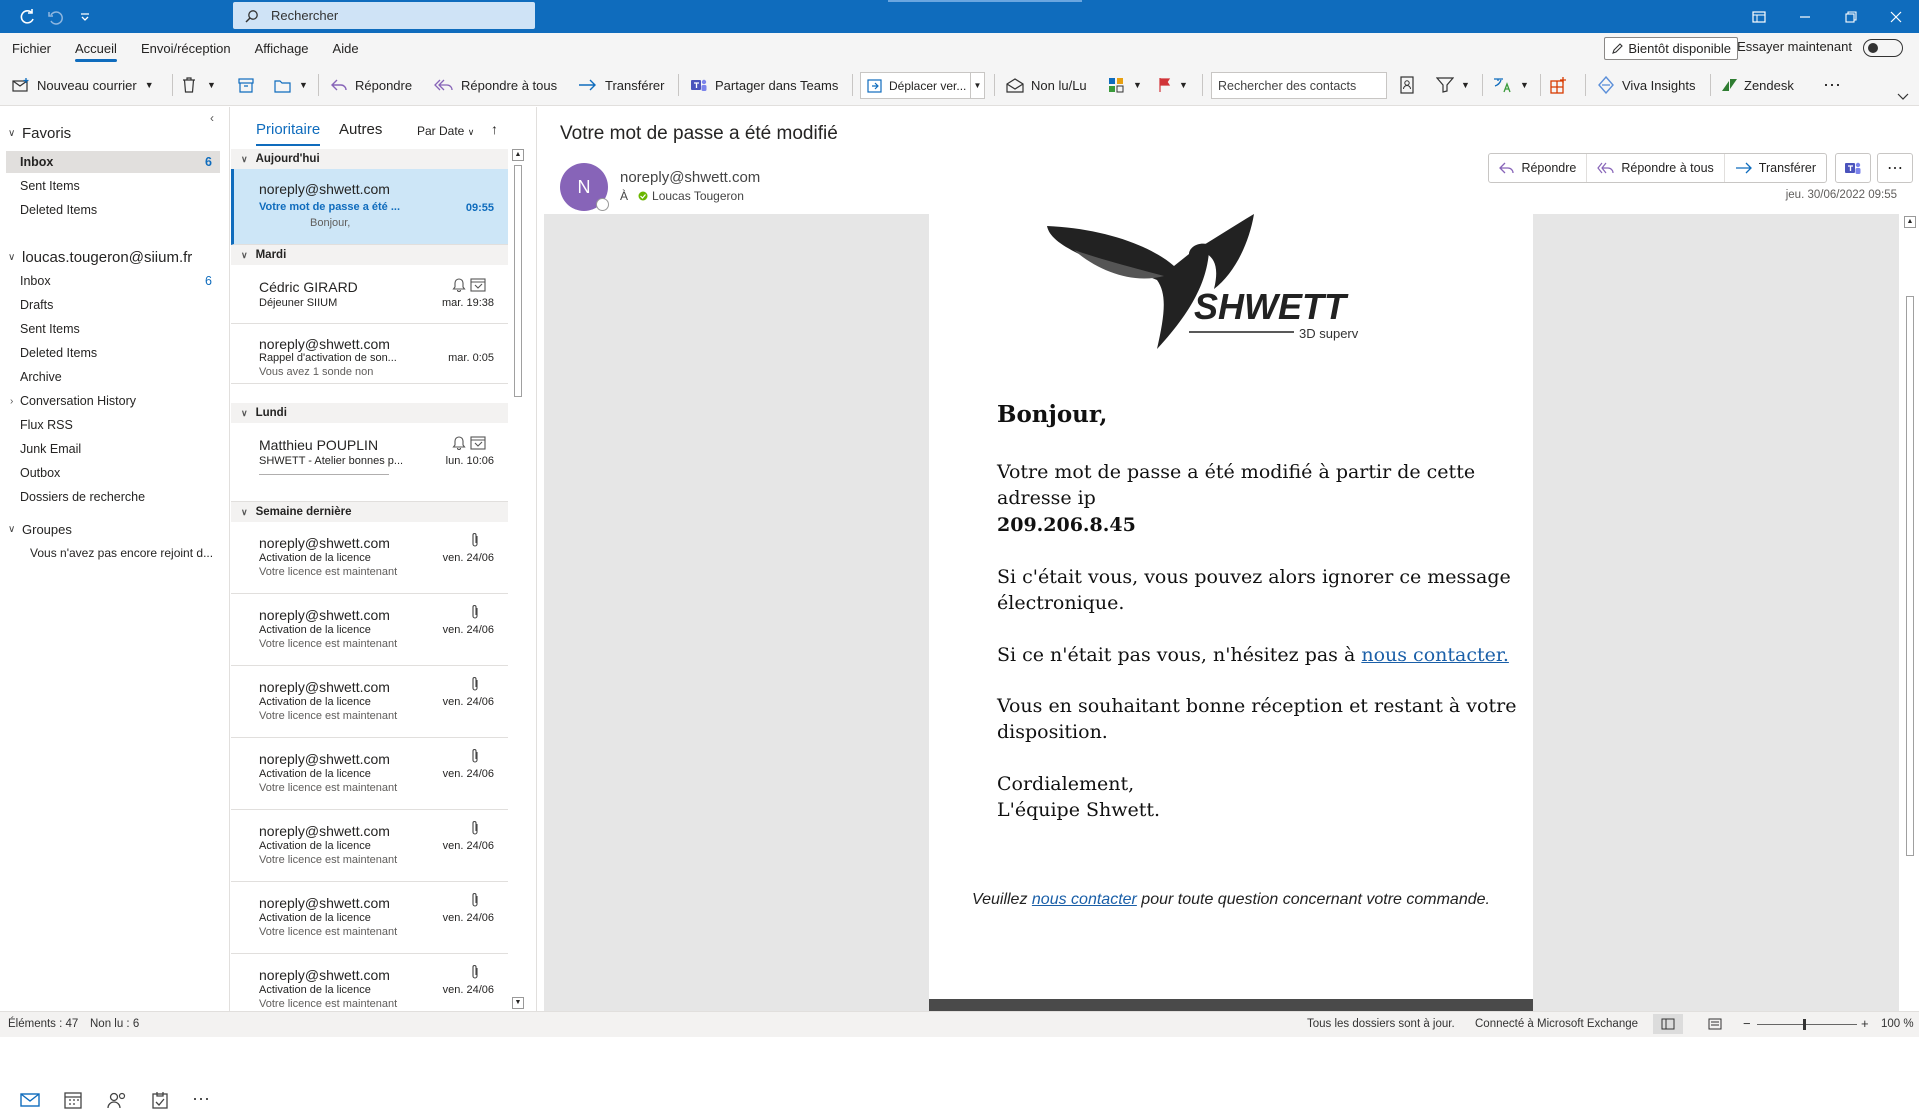 This screenshot has width=1919, height=1118. Describe the element at coordinates (494, 129) in the screenshot. I see `sort-direction-icon: ↑` at that location.